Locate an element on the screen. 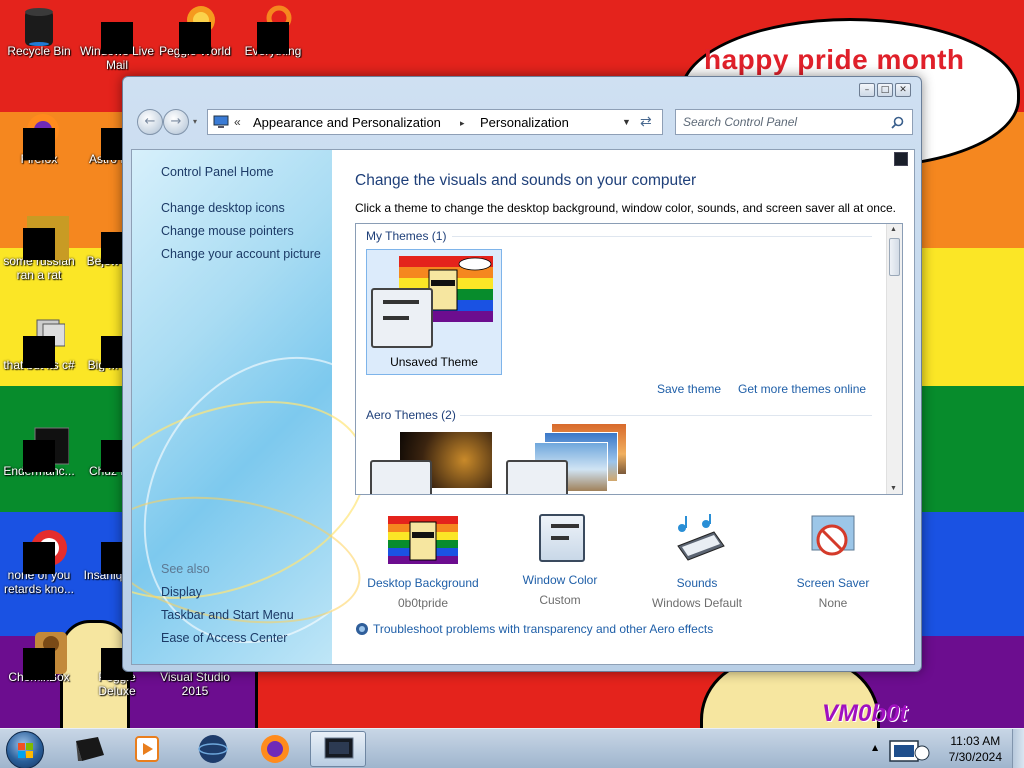 Image resolution: width=1024 pixels, height=768 pixels. tray-network-icon is located at coordinates (910, 749).